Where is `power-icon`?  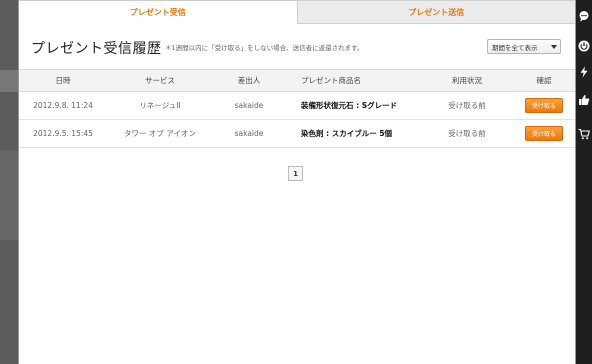
power-icon is located at coordinates (584, 46).